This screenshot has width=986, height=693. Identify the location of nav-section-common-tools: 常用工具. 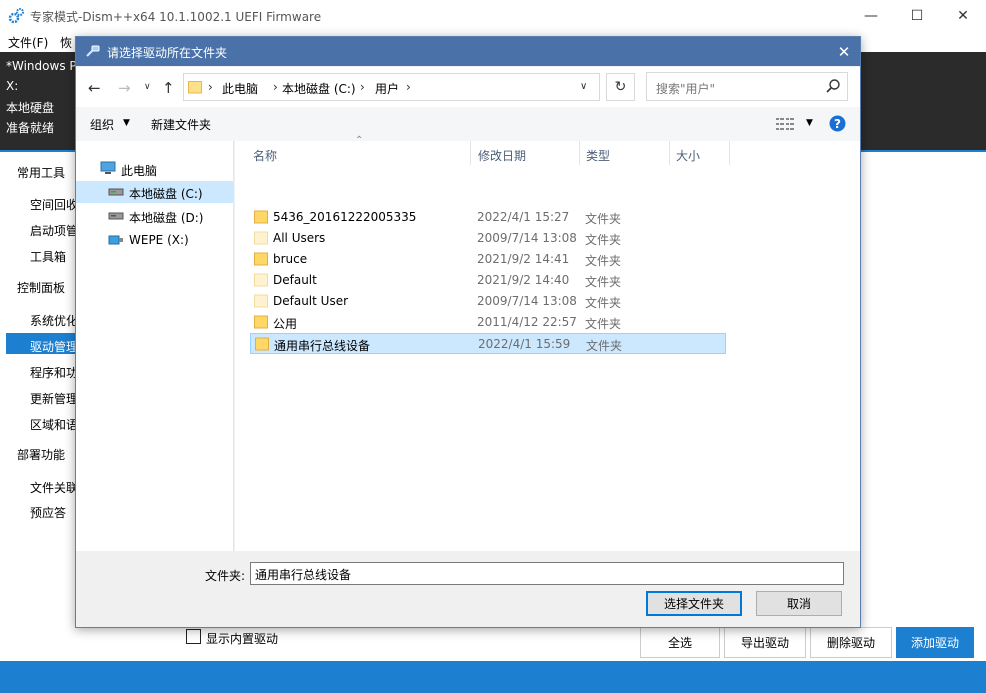
(41, 173).